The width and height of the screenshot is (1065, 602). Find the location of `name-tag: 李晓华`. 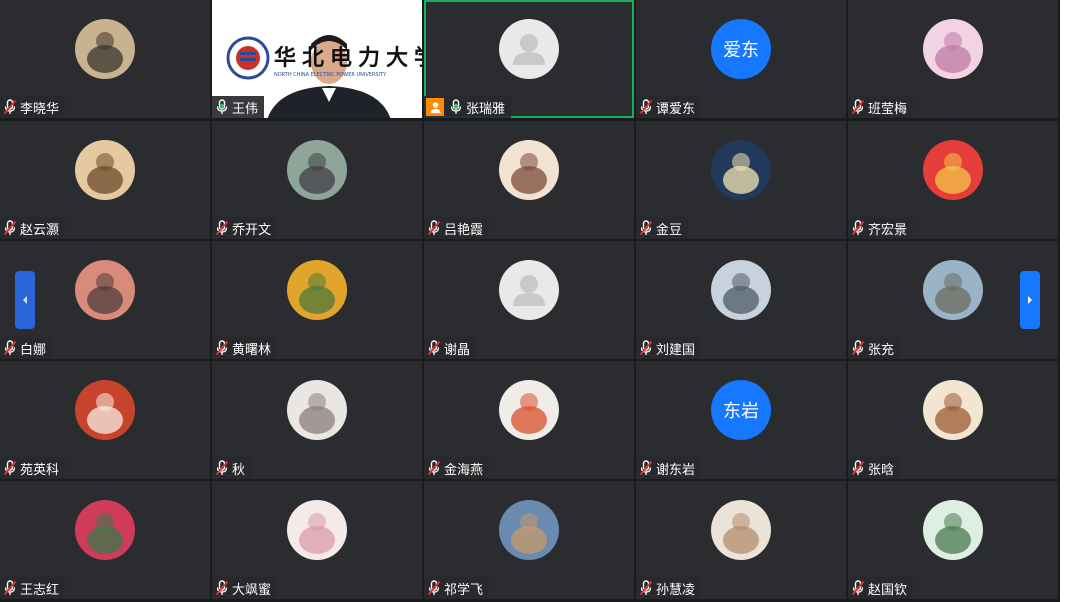

name-tag: 李晓华 is located at coordinates (33, 107).